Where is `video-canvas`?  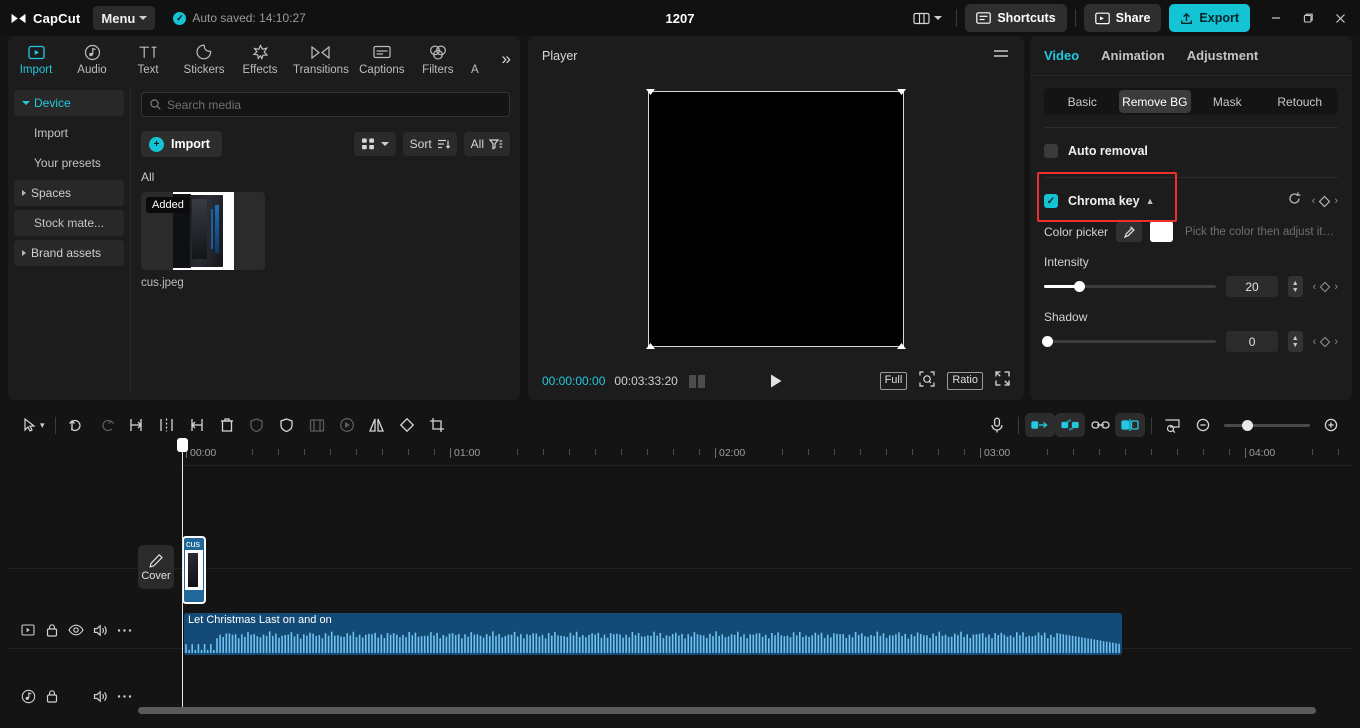 video-canvas is located at coordinates (776, 219).